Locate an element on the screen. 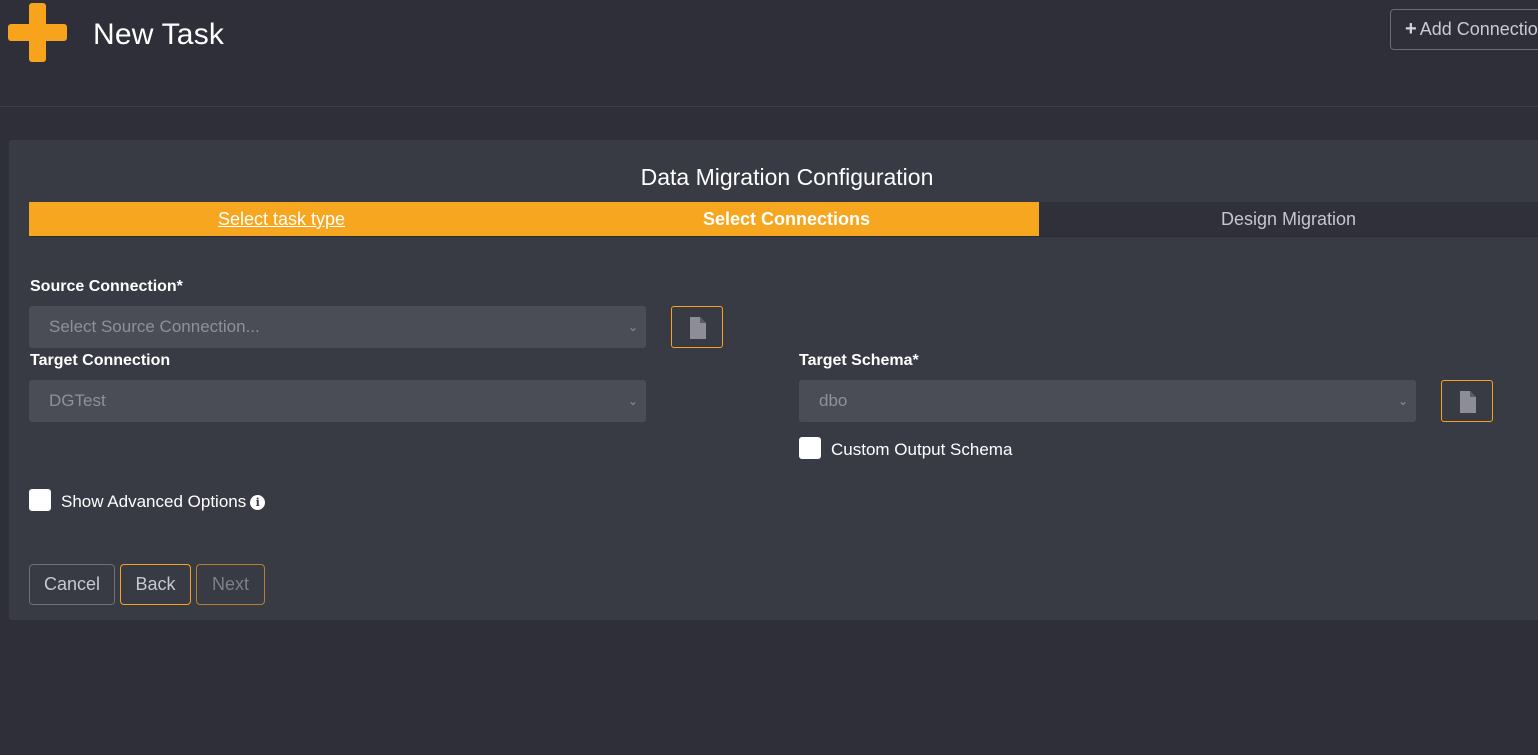 Image resolution: width=1538 pixels, height=755 pixels. target-connection-label: Target Connection is located at coordinates (100, 360).